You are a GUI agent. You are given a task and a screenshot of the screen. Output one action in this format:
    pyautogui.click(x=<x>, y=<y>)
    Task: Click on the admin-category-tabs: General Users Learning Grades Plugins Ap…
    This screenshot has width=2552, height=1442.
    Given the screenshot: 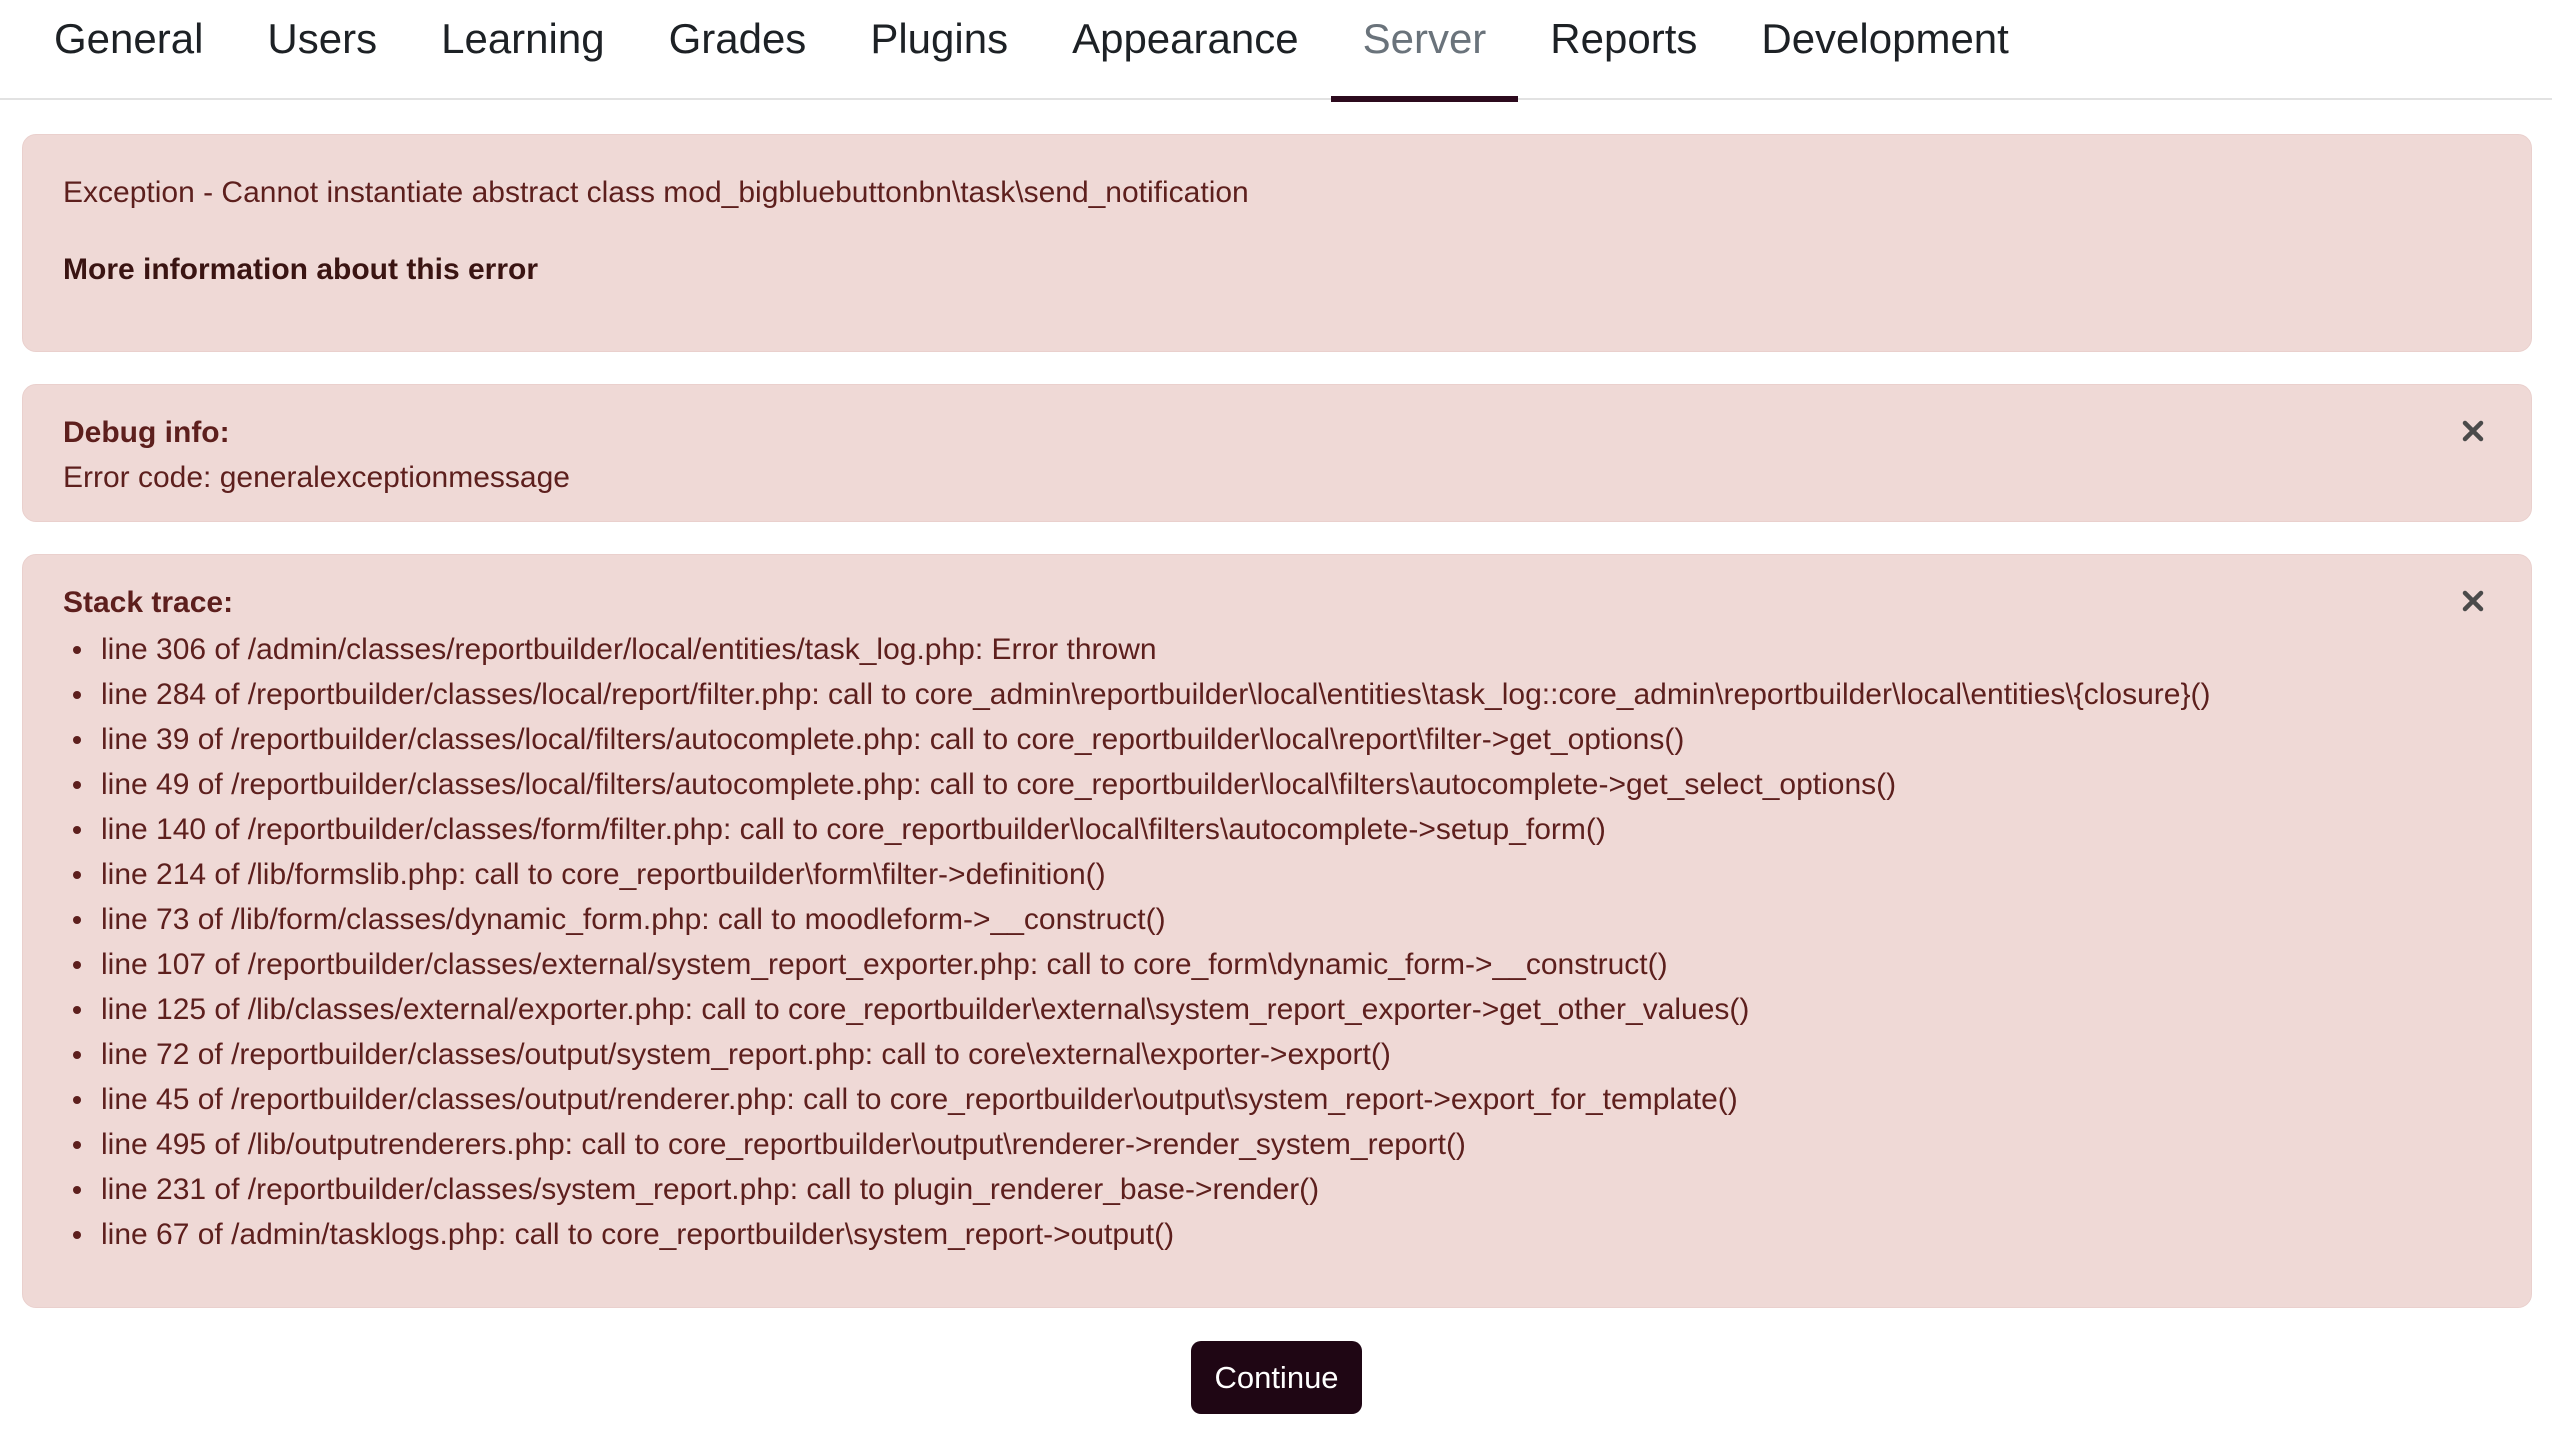 What is the action you would take?
    pyautogui.click(x=1276, y=51)
    